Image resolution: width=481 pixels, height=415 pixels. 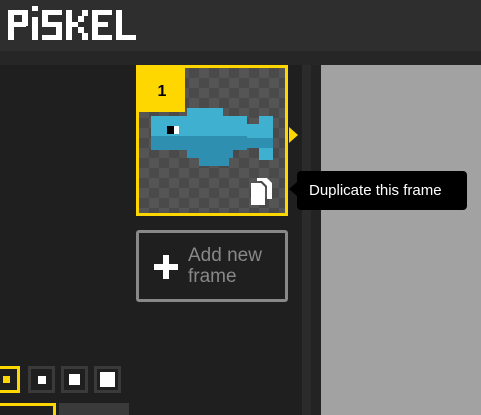 I want to click on tooltip-pointer, so click(x=293, y=189).